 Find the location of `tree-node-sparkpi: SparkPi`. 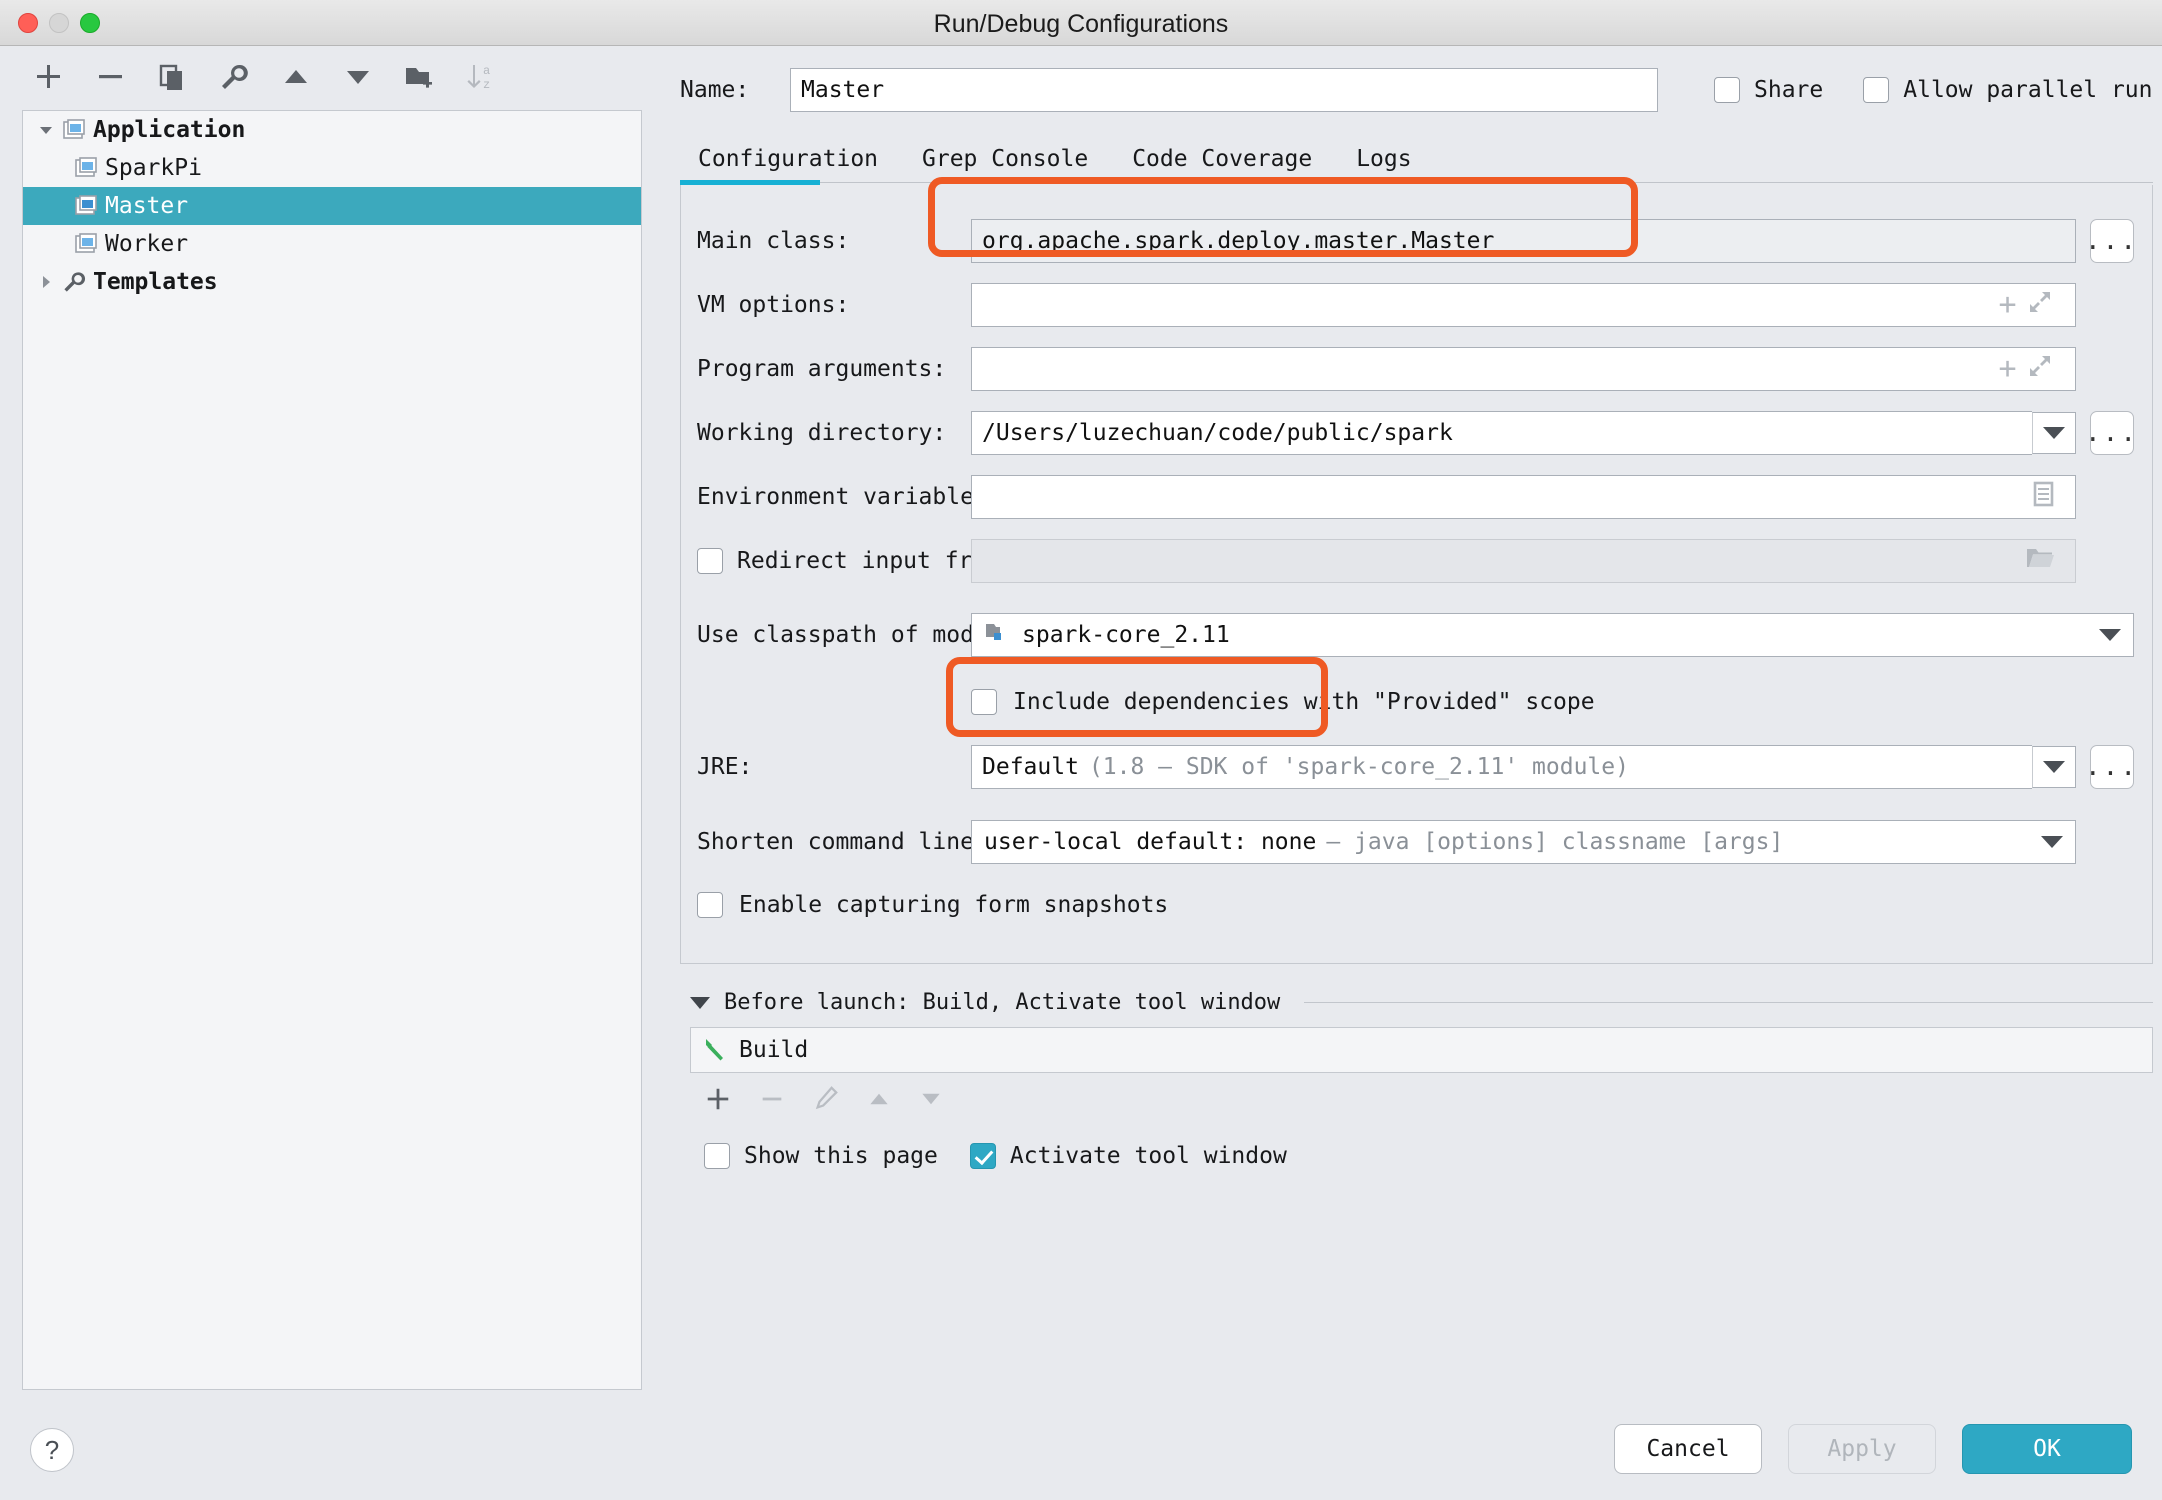

tree-node-sparkpi: SparkPi is located at coordinates (332, 168).